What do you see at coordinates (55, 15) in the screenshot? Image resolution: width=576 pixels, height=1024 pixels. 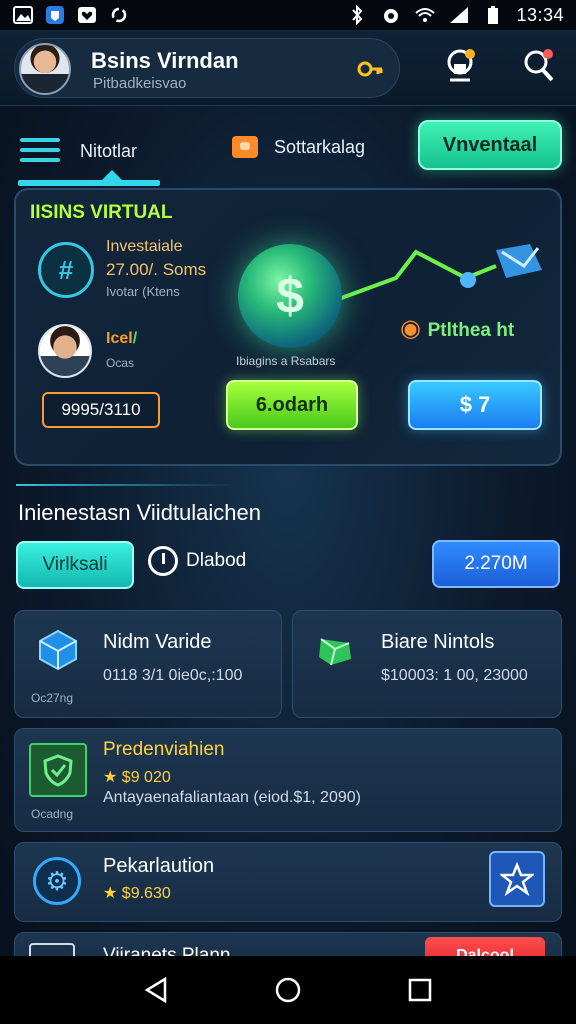 I see `shield-app-icon` at bounding box center [55, 15].